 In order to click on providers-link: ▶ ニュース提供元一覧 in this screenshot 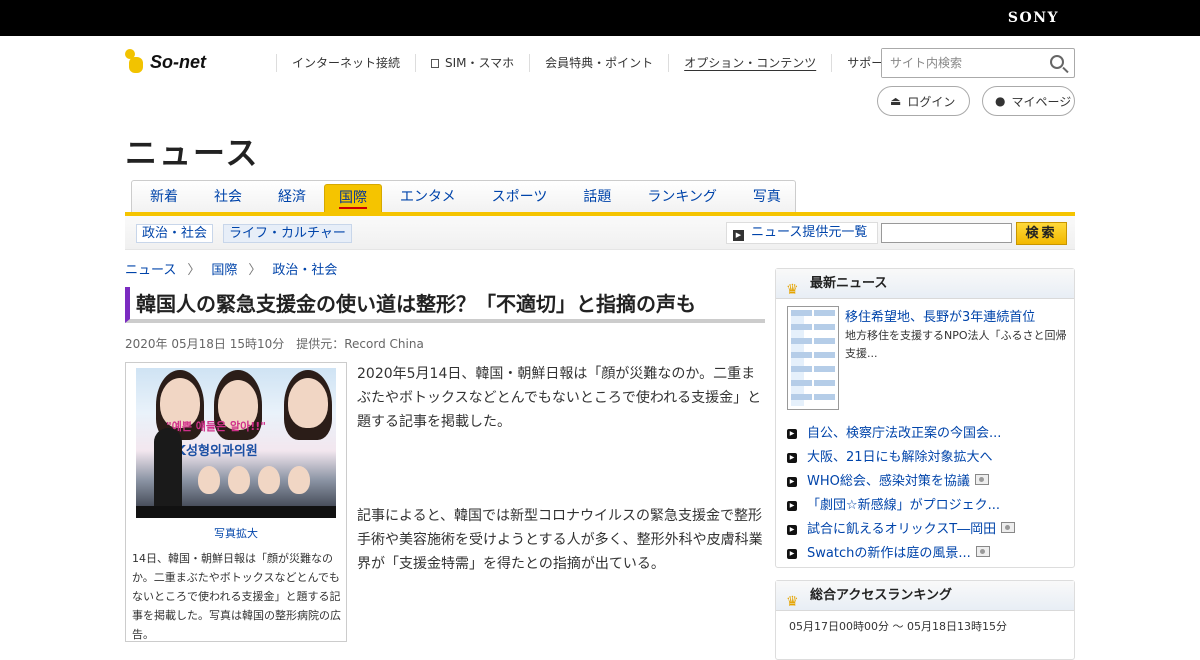, I will do `click(802, 233)`.